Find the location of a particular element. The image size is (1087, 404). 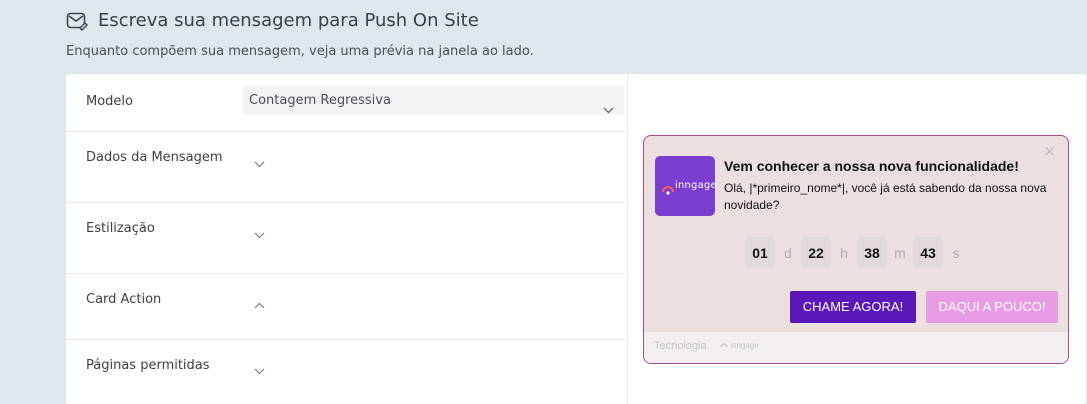

countdown-minutes: 38 is located at coordinates (872, 252).